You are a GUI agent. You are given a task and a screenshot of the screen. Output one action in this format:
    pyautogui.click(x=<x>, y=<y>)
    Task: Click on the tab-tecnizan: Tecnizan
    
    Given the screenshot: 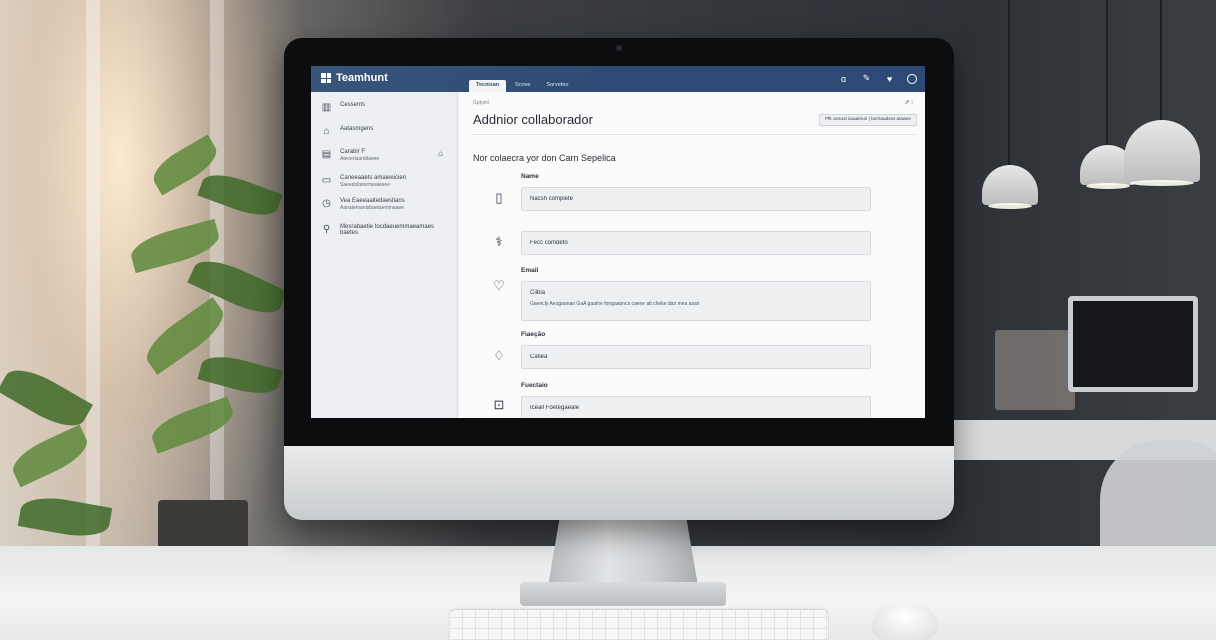 What is the action you would take?
    pyautogui.click(x=488, y=86)
    